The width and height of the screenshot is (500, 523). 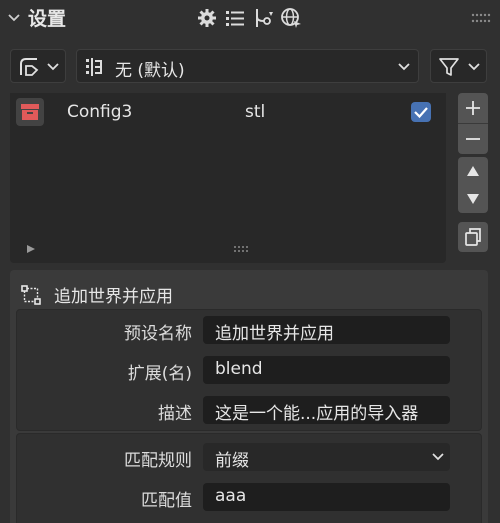 I want to click on list-icon, so click(x=235, y=18).